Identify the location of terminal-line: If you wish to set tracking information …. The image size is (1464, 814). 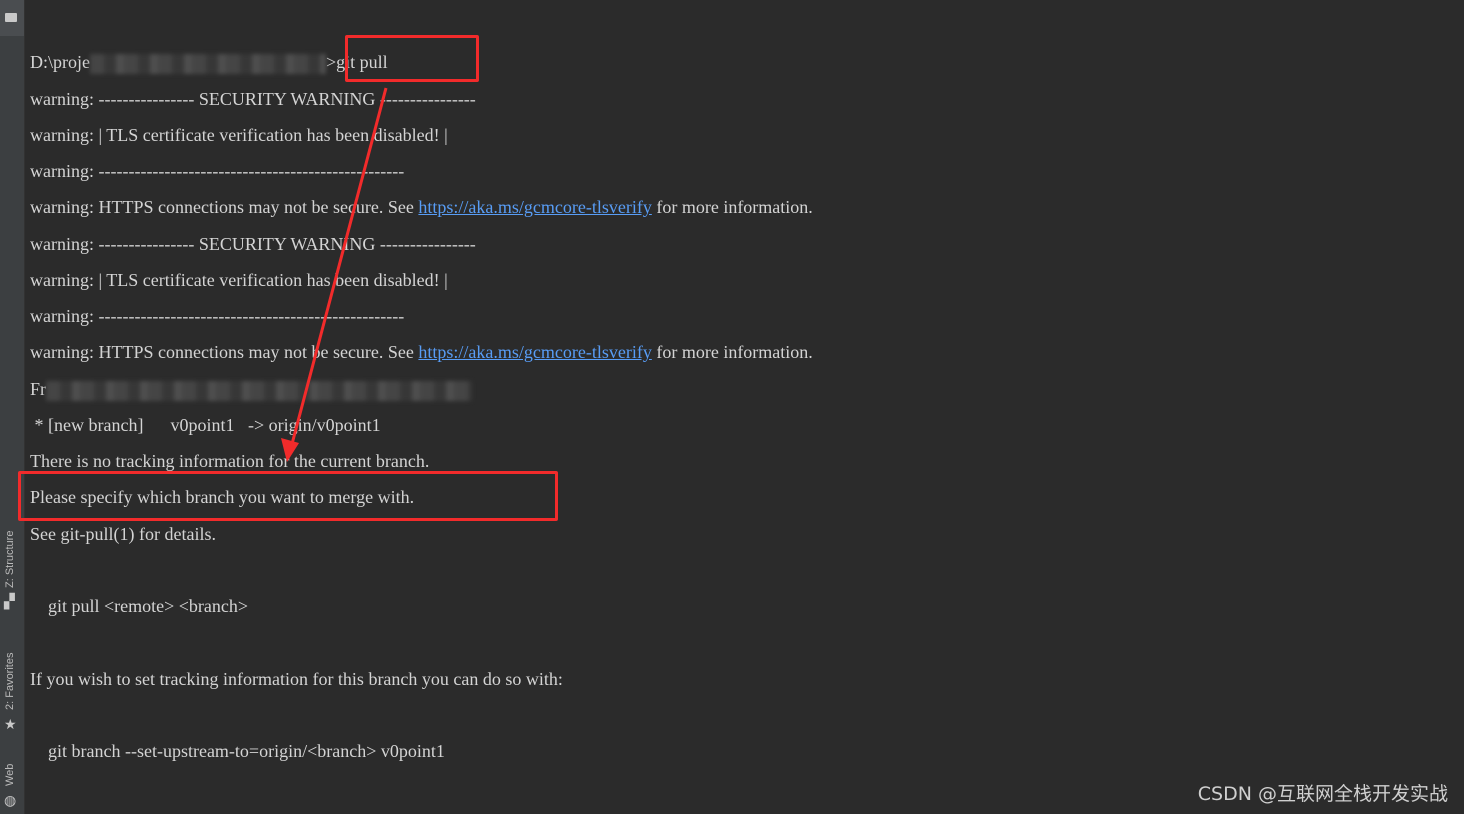
(296, 679).